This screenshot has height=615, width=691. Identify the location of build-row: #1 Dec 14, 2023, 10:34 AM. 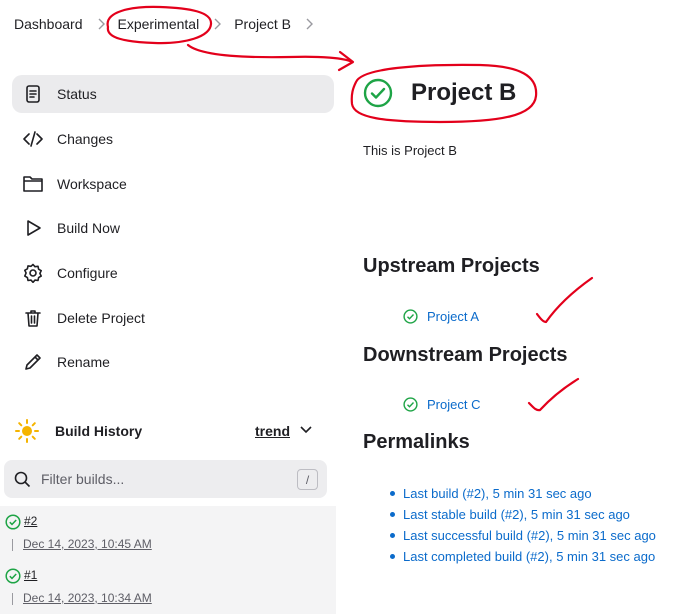
(168, 587).